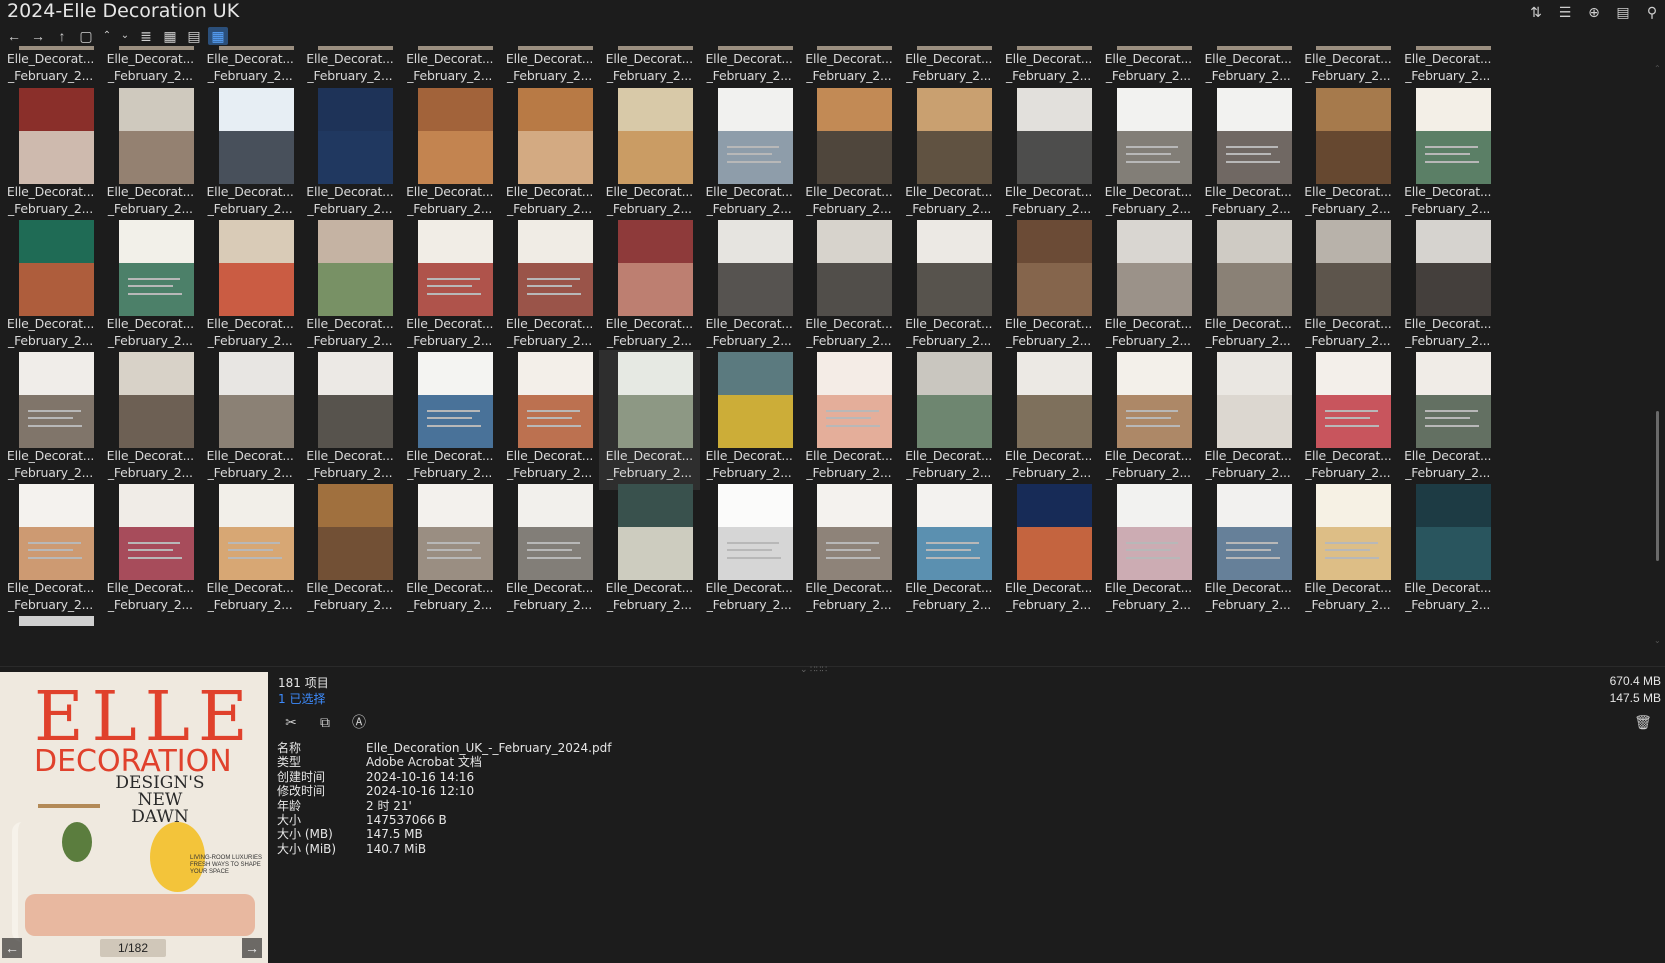 Image resolution: width=1665 pixels, height=963 pixels. What do you see at coordinates (1658, 356) in the screenshot?
I see `vertical-scrollbar: ⌃ ⌄` at bounding box center [1658, 356].